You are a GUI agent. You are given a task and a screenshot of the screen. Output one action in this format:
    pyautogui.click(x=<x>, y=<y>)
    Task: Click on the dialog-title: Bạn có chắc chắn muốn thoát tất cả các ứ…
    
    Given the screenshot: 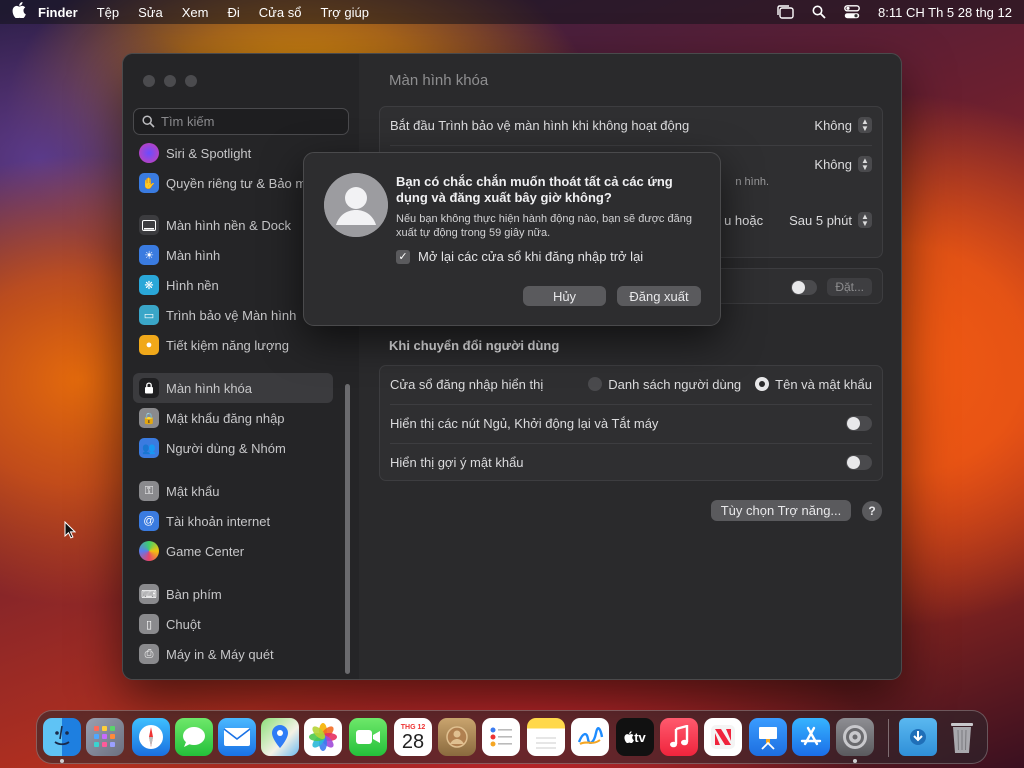 What is the action you would take?
    pyautogui.click(x=534, y=189)
    